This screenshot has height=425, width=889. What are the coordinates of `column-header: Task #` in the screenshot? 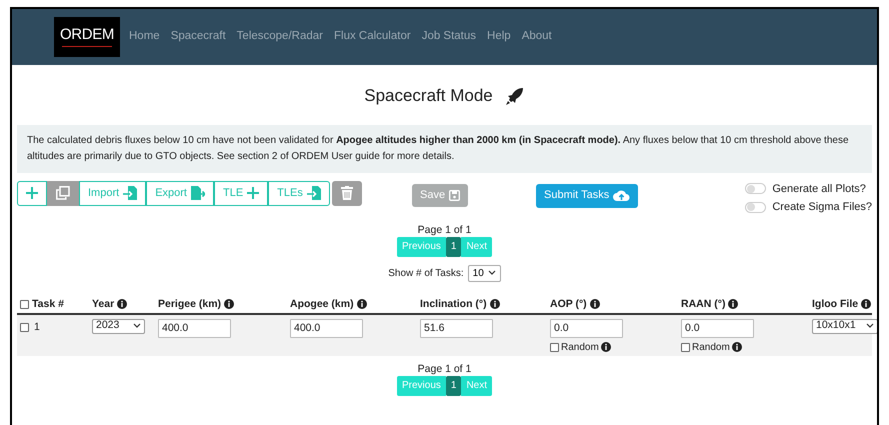 It's located at (48, 304).